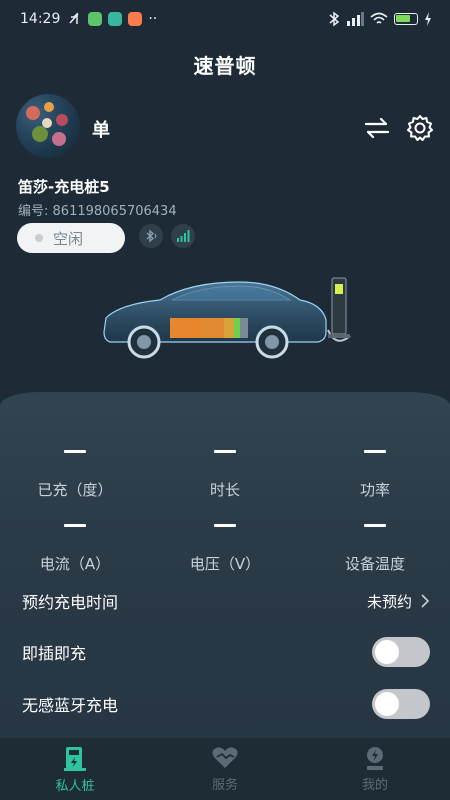 The width and height of the screenshot is (450, 800). I want to click on schedule-charge-value: 未预约, so click(398, 601).